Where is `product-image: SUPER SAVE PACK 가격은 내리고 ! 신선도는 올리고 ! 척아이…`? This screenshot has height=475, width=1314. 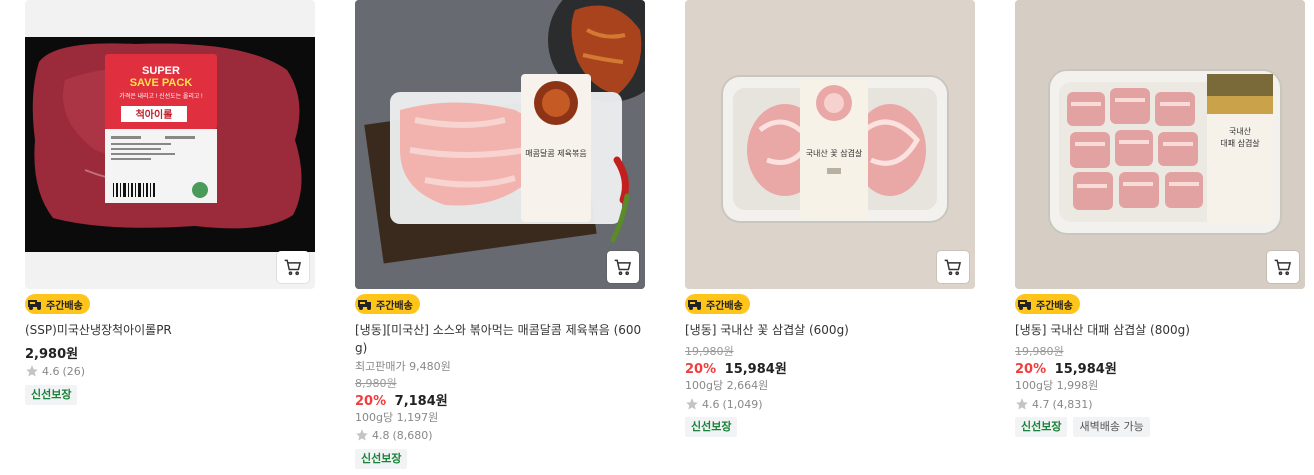
product-image: SUPER SAVE PACK 가격은 내리고 ! 신선도는 올리고 ! 척아이… is located at coordinates (170, 144).